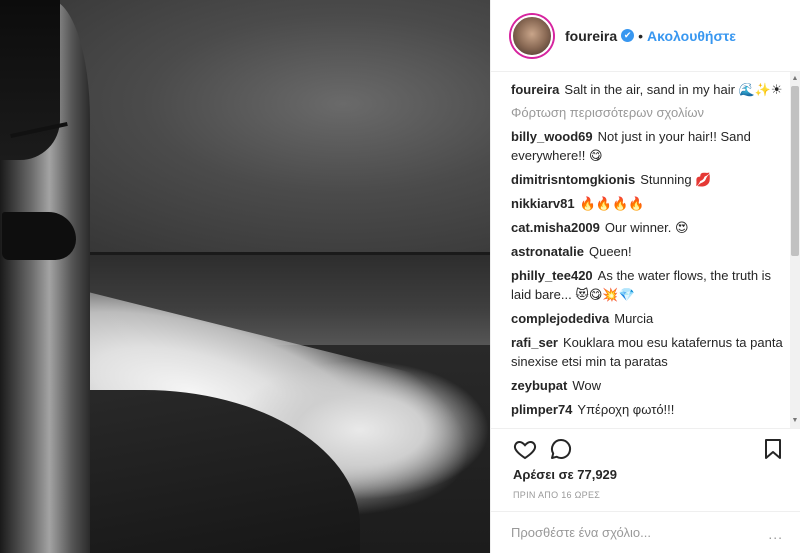 The height and width of the screenshot is (553, 800). What do you see at coordinates (547, 251) in the screenshot?
I see `comment-username: astronatalie` at bounding box center [547, 251].